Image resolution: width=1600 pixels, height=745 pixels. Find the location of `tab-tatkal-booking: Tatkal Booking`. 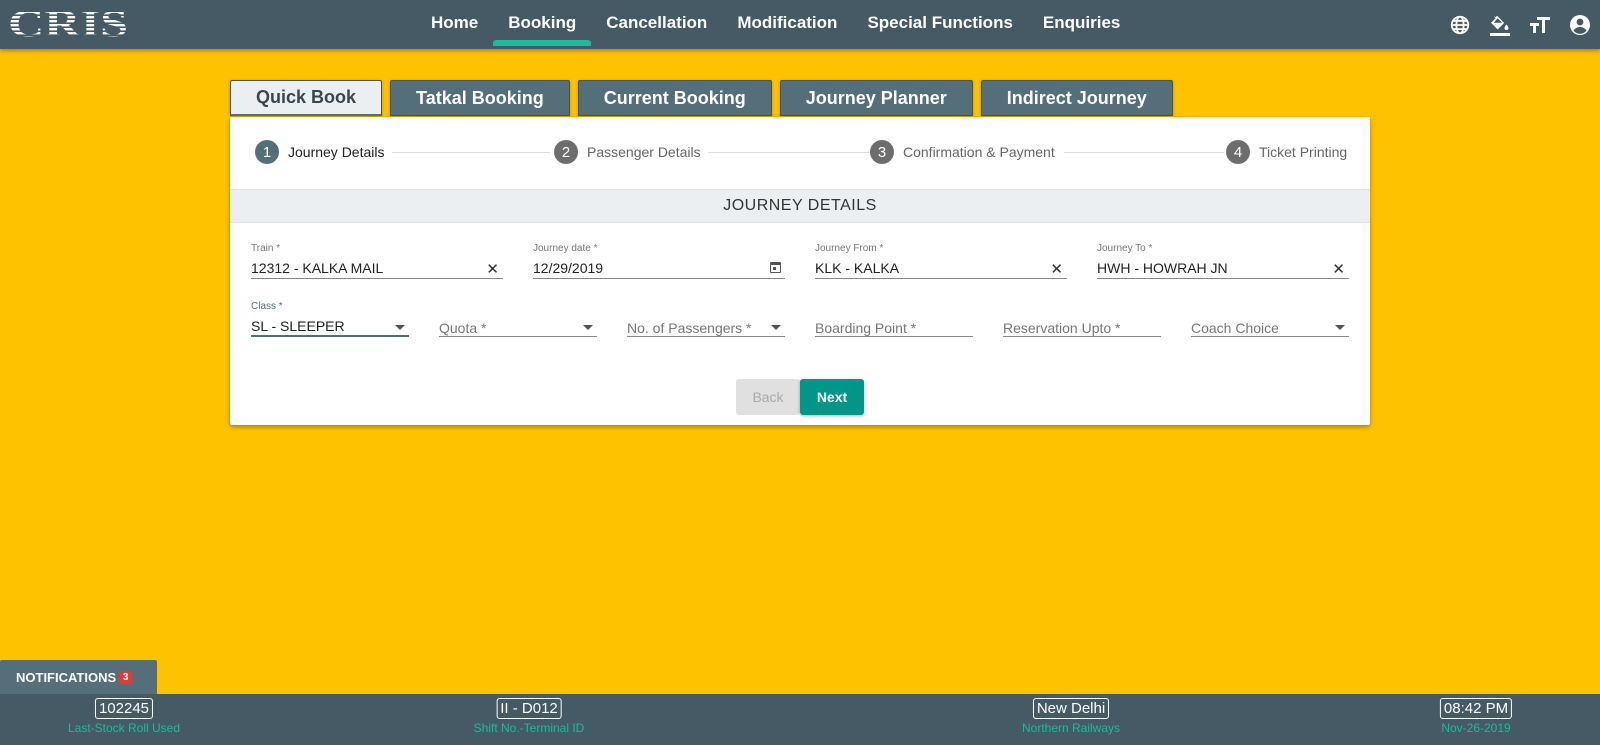

tab-tatkal-booking: Tatkal Booking is located at coordinates (480, 98).